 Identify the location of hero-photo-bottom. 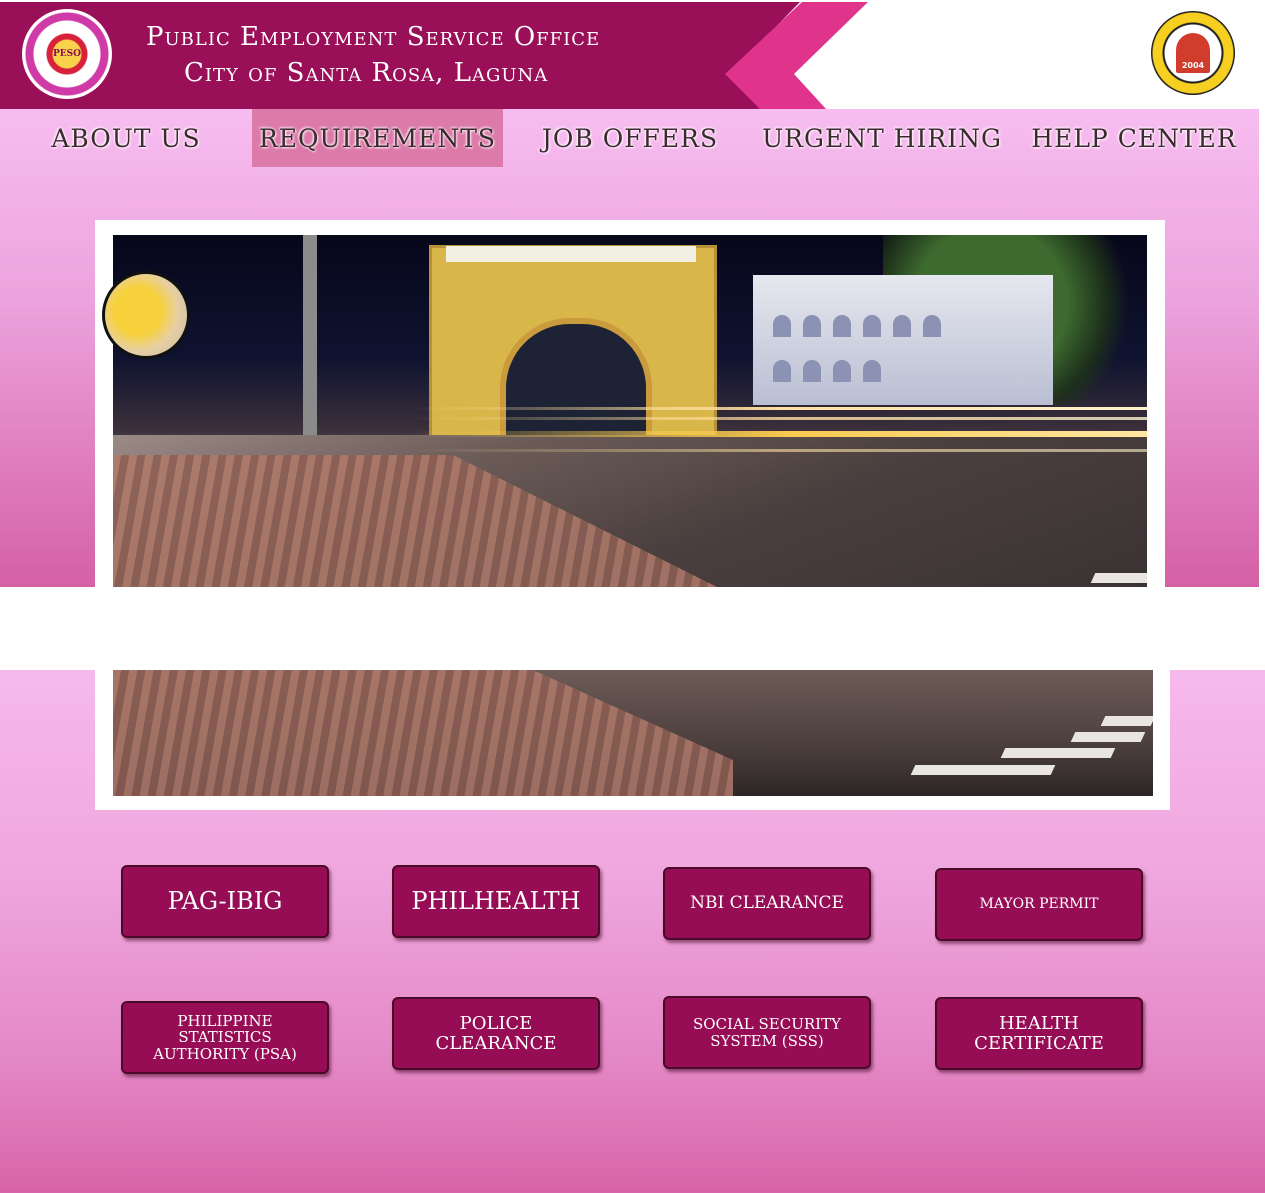
(633, 733).